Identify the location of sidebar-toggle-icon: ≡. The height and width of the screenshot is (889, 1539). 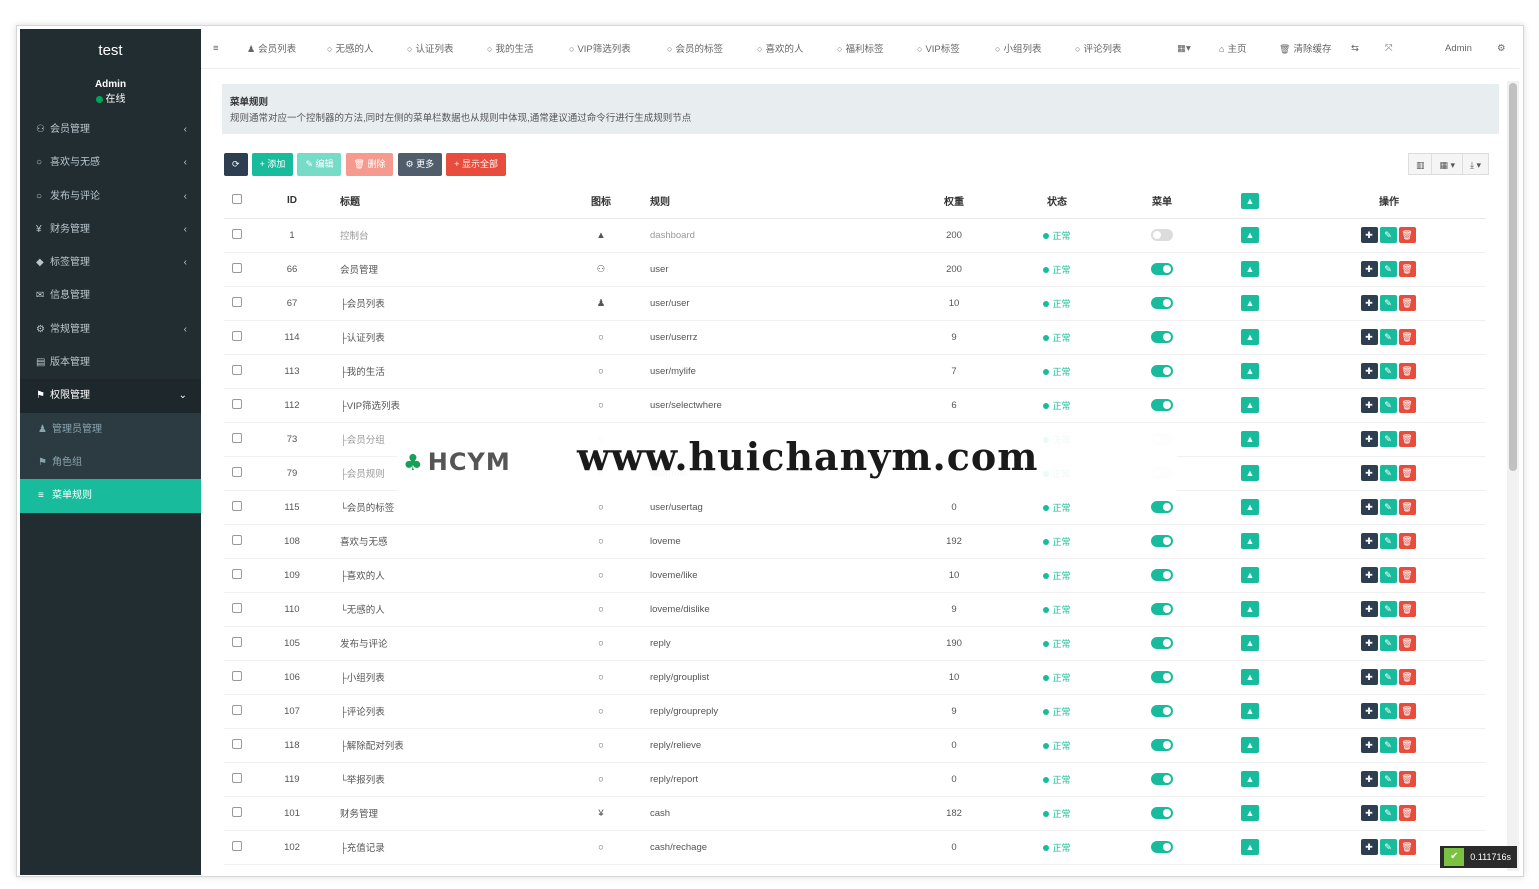
(216, 49).